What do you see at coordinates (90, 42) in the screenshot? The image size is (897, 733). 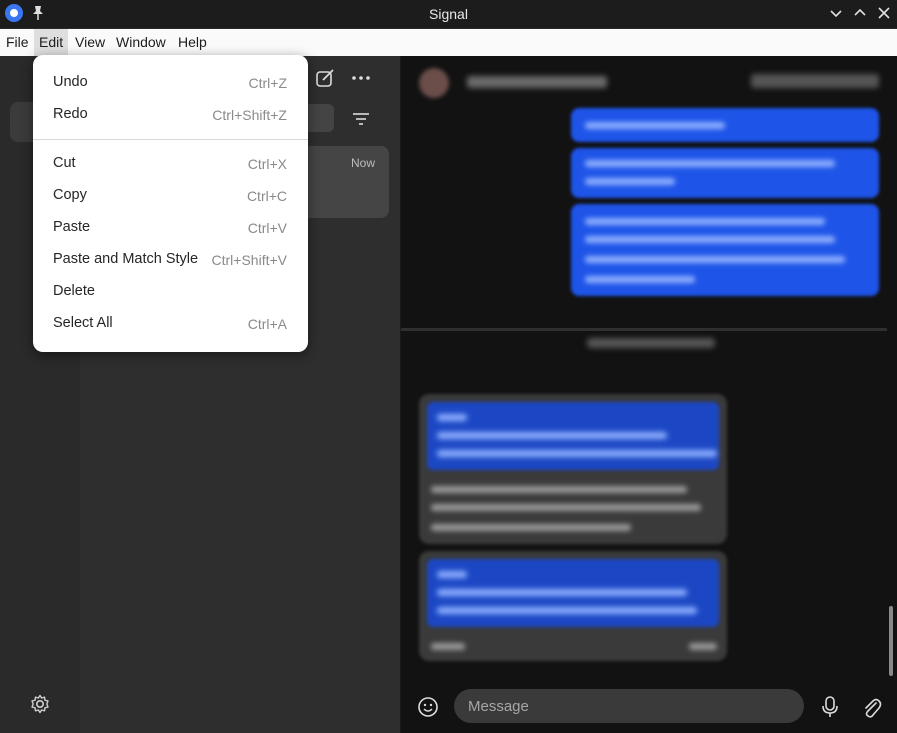 I see `menu-view: View` at bounding box center [90, 42].